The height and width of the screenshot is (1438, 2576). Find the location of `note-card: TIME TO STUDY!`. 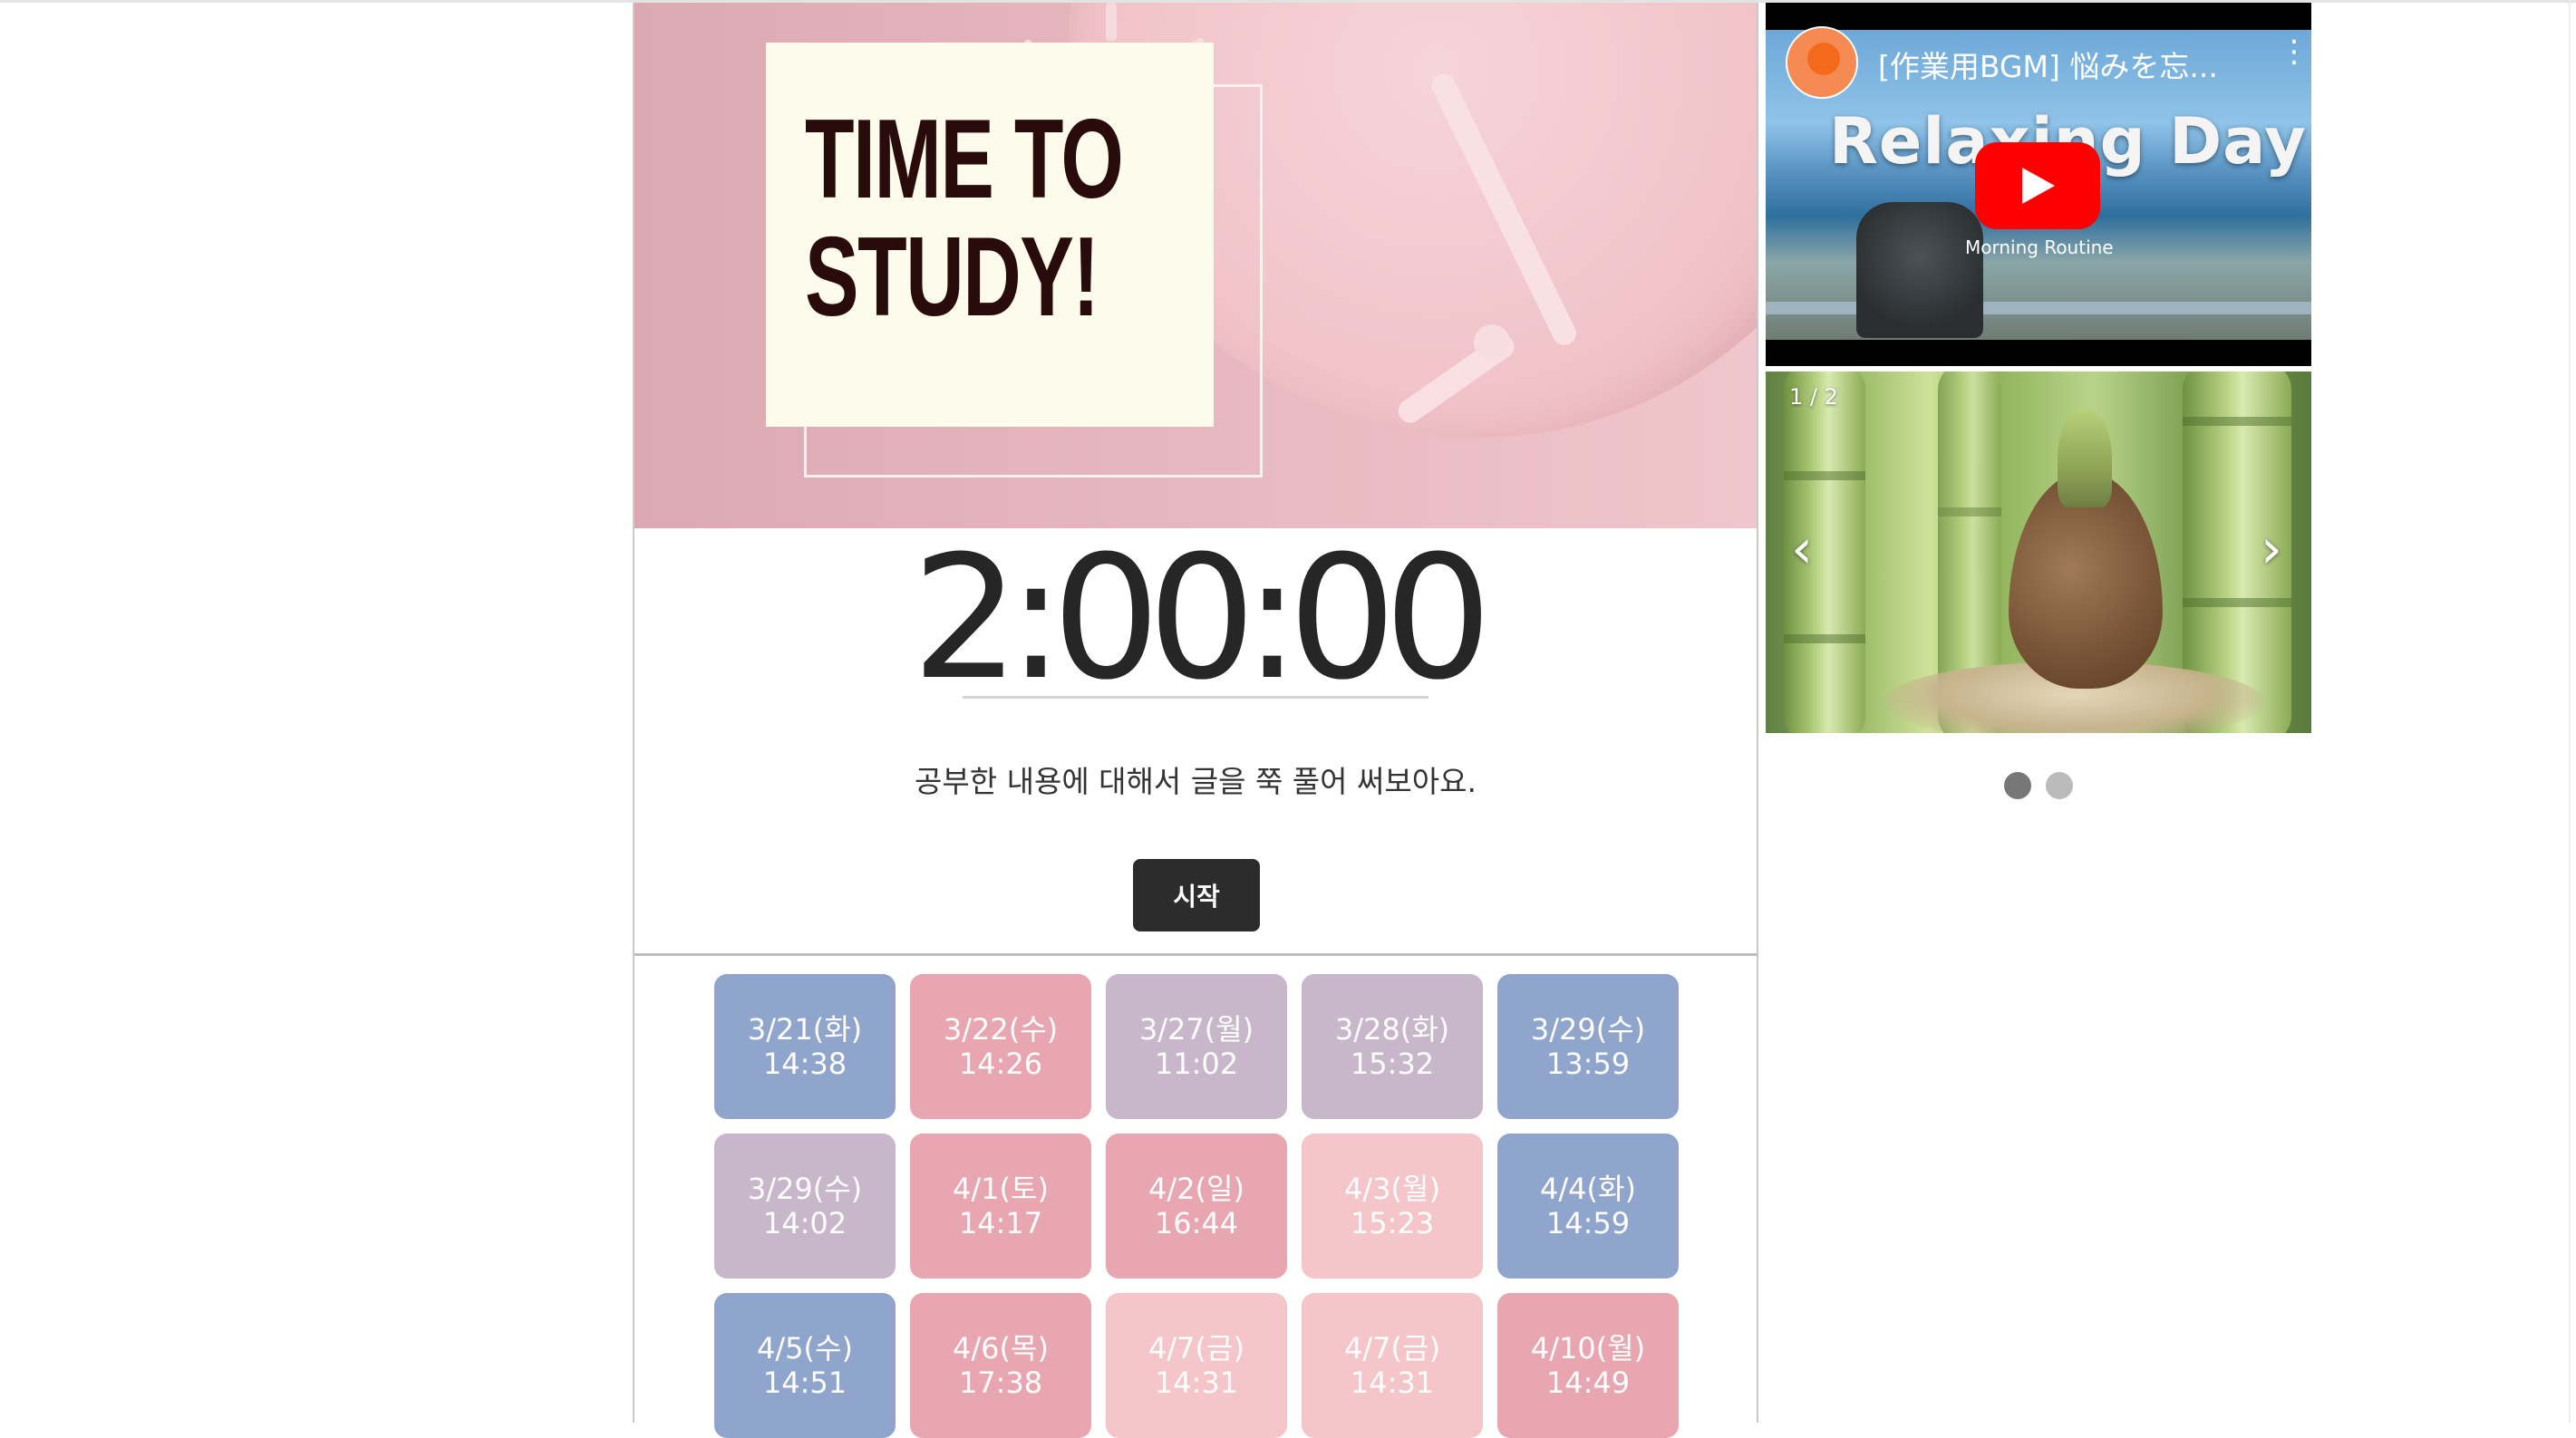

note-card: TIME TO STUDY! is located at coordinates (990, 235).